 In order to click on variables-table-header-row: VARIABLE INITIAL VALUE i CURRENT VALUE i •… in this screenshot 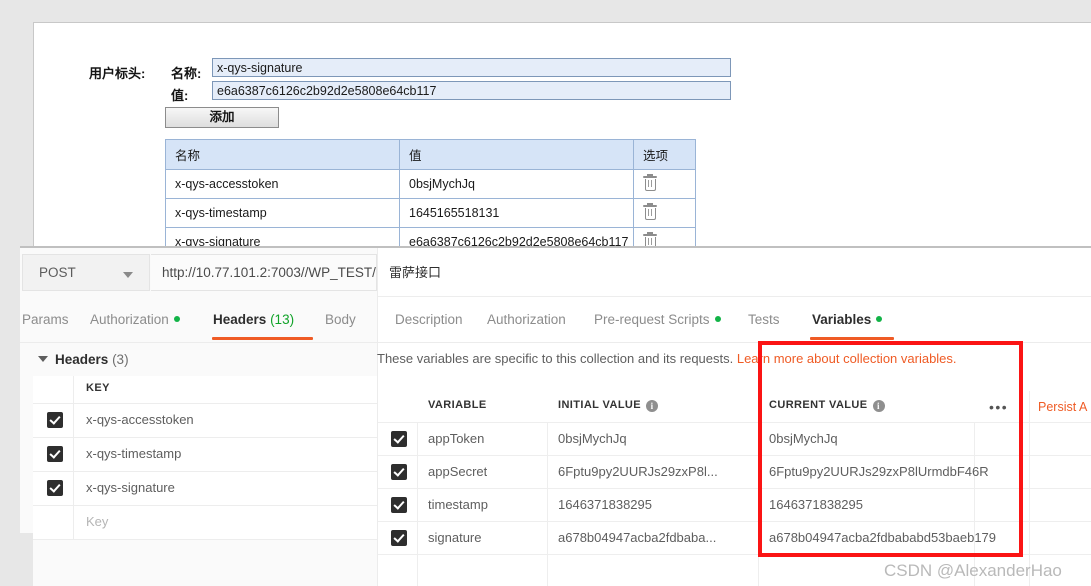, I will do `click(734, 407)`.